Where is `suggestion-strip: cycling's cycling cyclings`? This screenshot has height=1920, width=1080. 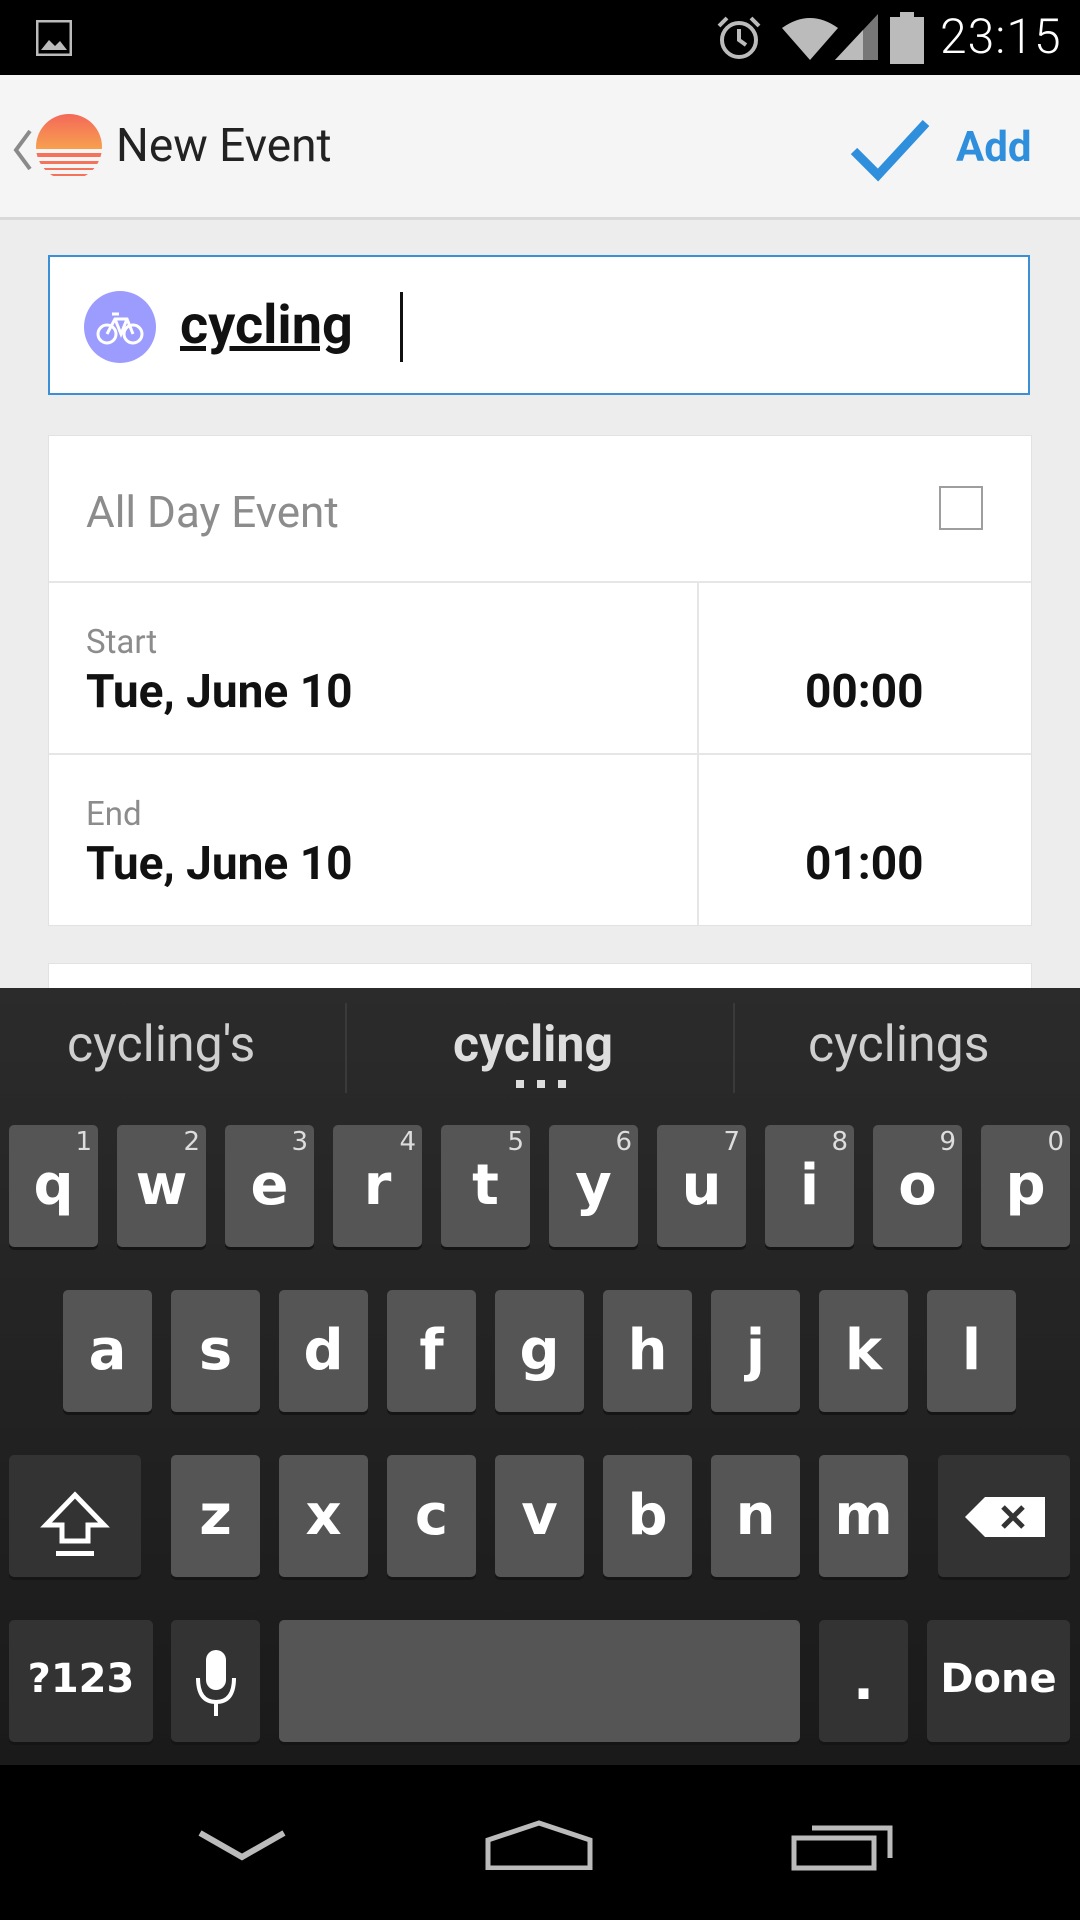
suggestion-strip: cycling's cycling cyclings is located at coordinates (540, 1052).